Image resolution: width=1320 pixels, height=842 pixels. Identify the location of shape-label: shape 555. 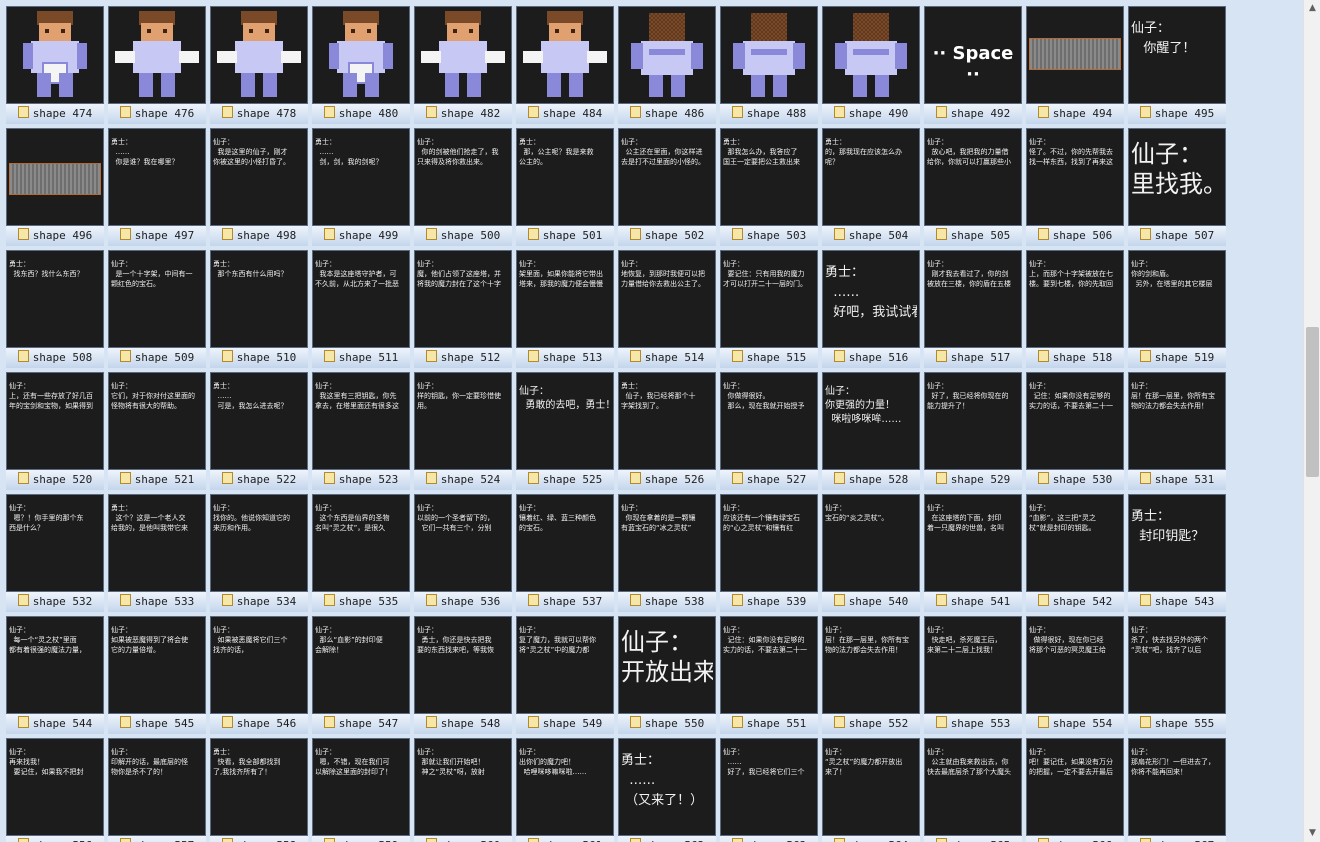
(1177, 724).